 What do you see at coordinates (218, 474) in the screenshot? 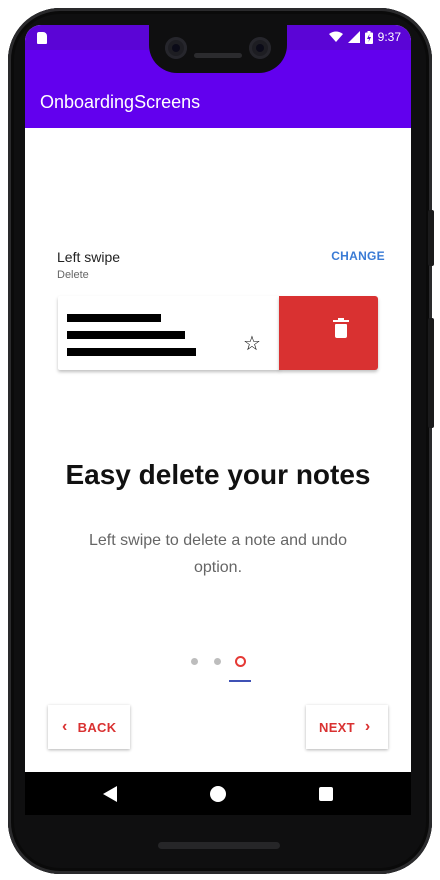
I see `onboarding-headline: Easy delete your notes` at bounding box center [218, 474].